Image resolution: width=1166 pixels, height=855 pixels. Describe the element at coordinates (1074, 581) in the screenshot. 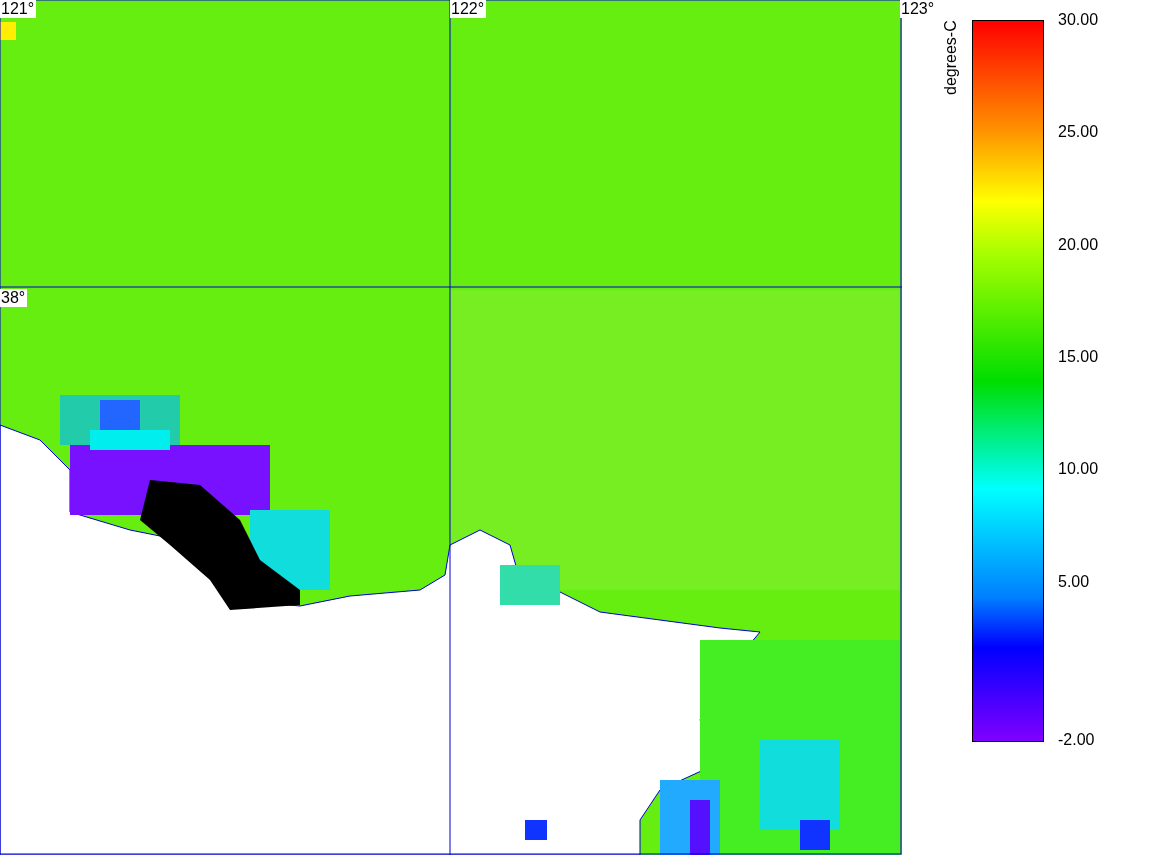

I see `colorbar-tick-label: 5.00` at that location.